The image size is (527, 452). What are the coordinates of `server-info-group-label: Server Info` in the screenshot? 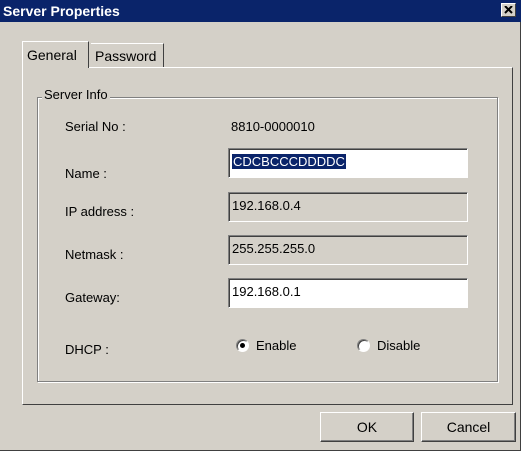 It's located at (76, 94).